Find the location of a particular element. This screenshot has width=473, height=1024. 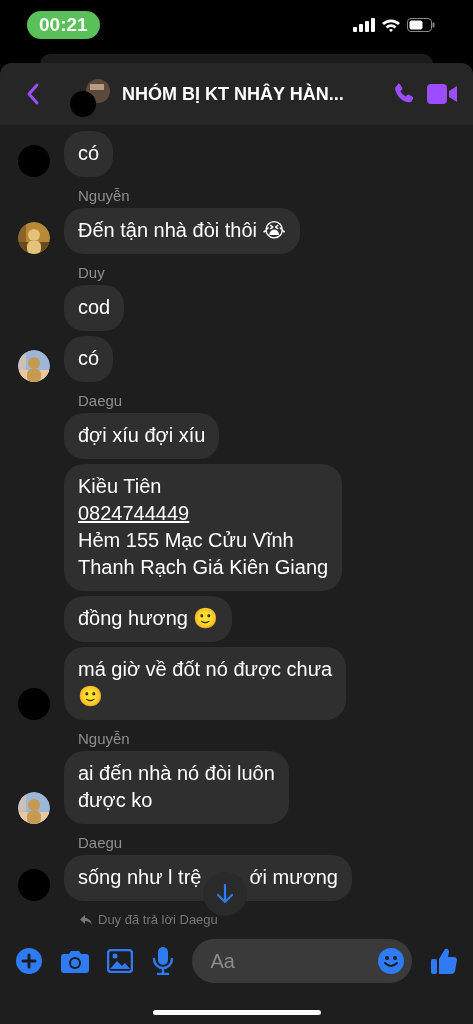

message-text: Thanh Rạch Giá Kiên Giang is located at coordinates (203, 567).